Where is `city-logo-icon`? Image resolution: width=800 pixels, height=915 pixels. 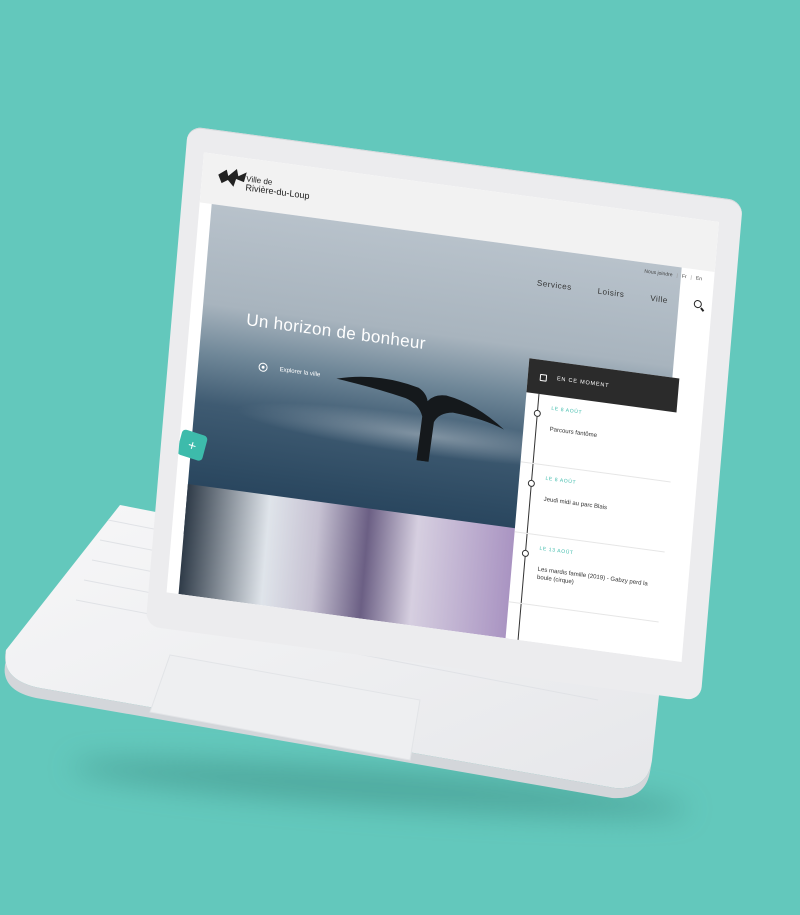
city-logo-icon is located at coordinates (233, 178).